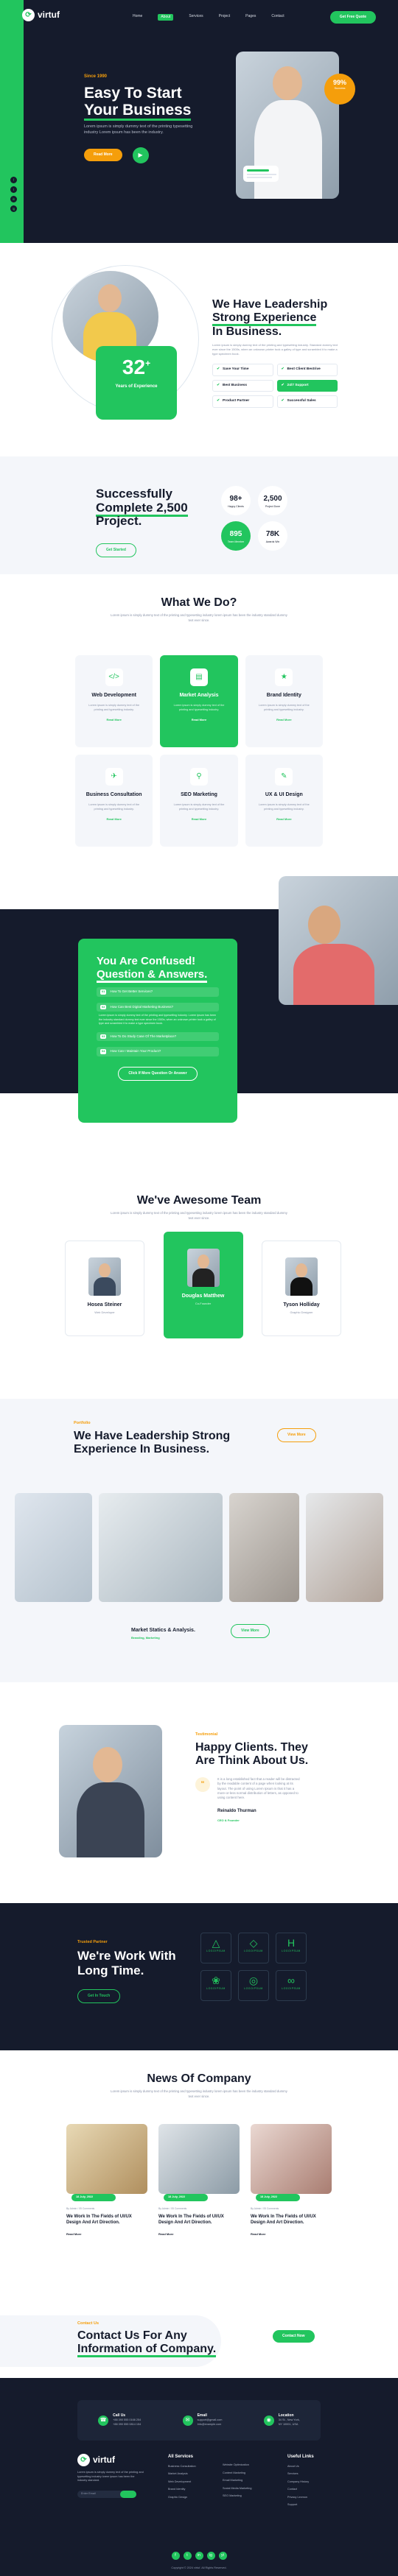  What do you see at coordinates (103, 155) in the screenshot?
I see `read-more-button: Read More` at bounding box center [103, 155].